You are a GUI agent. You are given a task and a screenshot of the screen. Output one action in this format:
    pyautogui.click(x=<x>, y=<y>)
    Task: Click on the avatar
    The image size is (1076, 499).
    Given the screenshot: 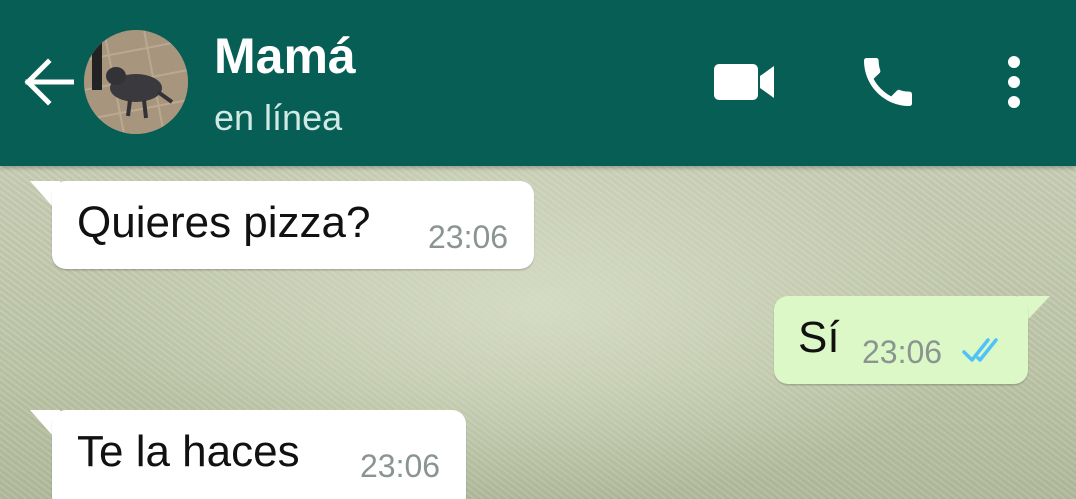 What is the action you would take?
    pyautogui.click(x=136, y=82)
    